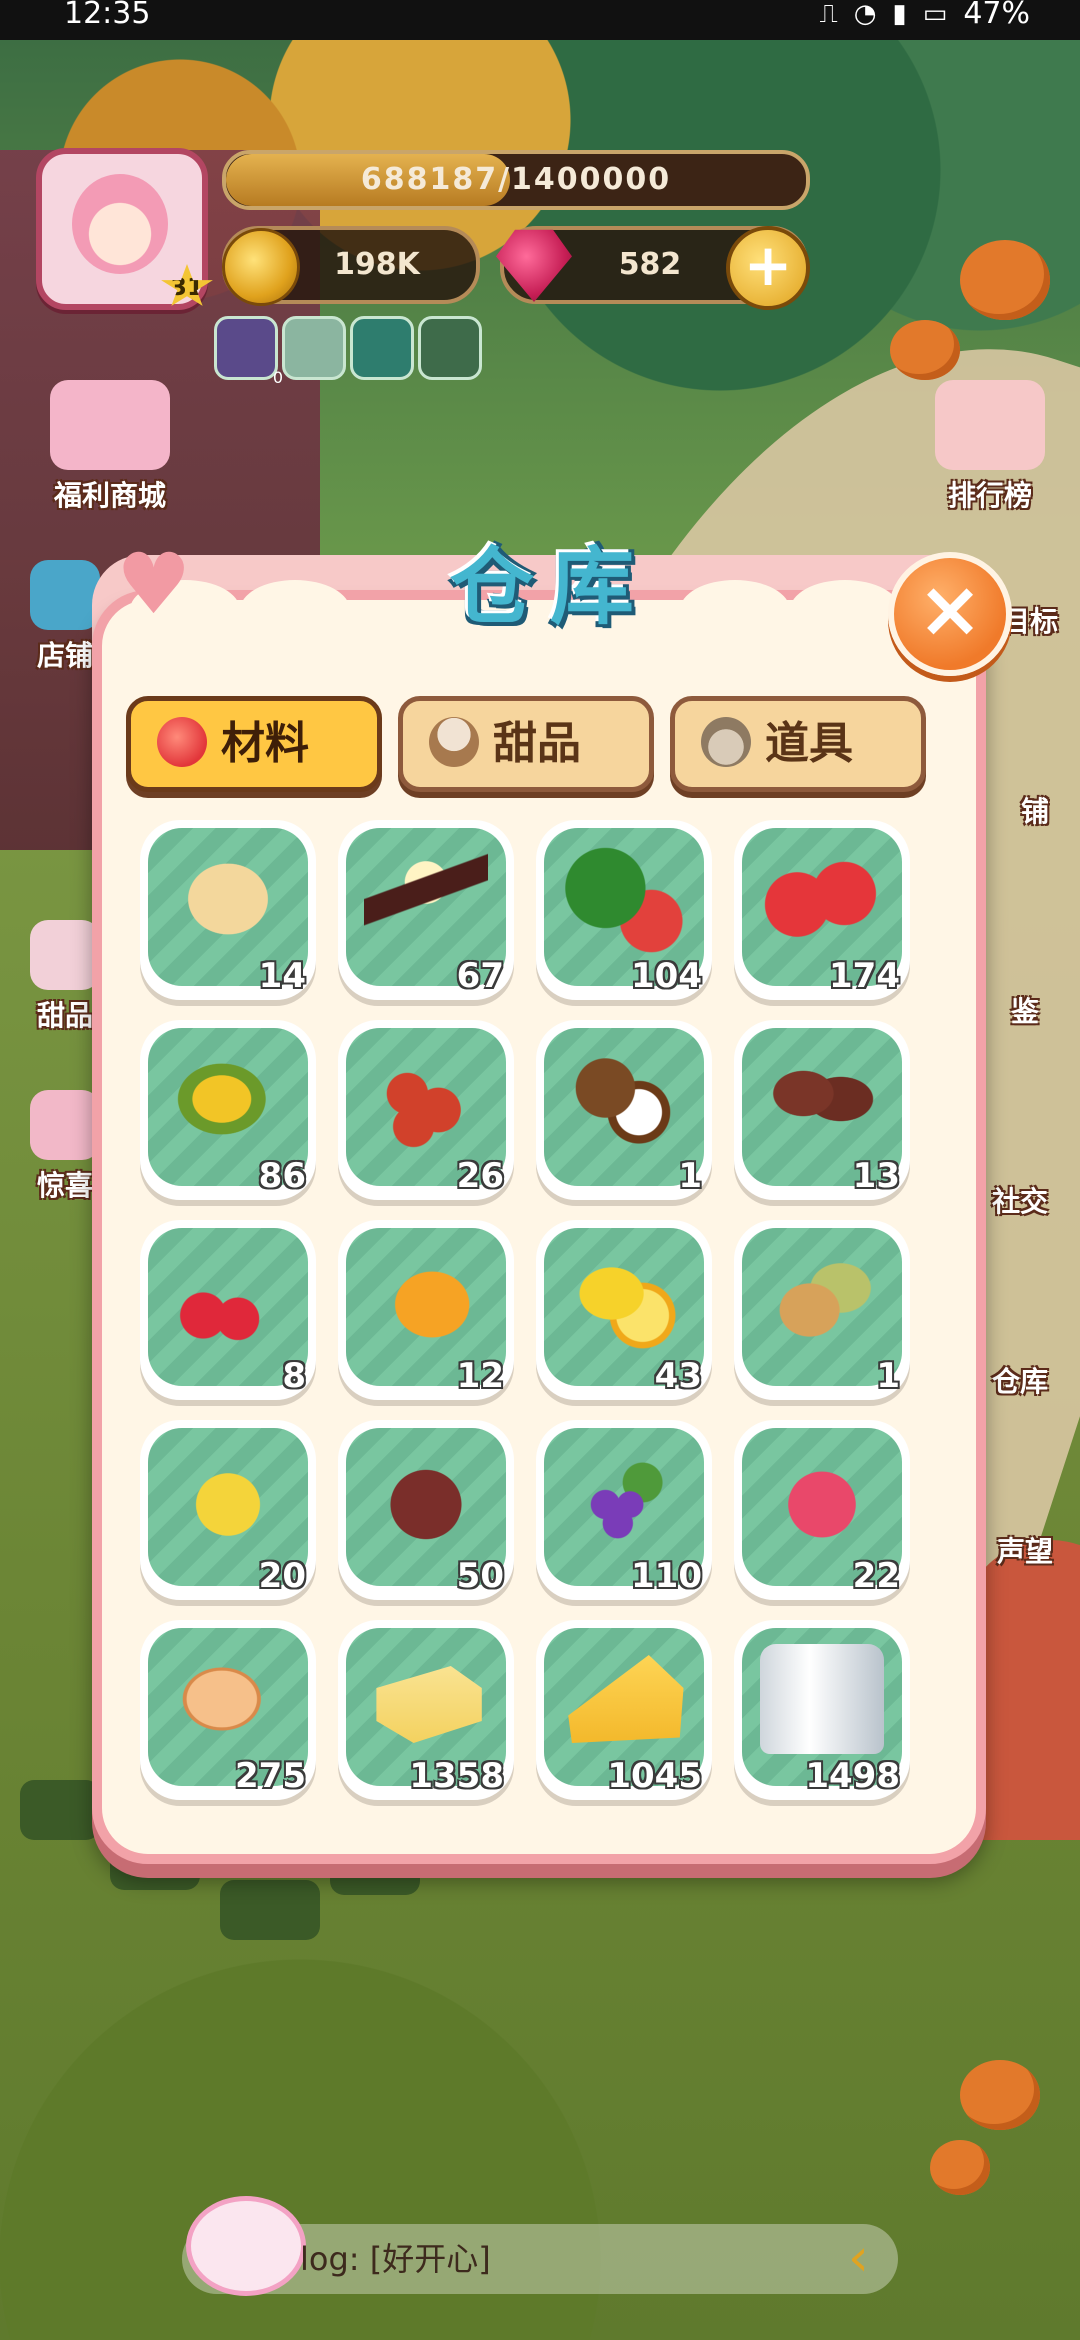  I want to click on tab-materials-label: 材料, so click(265, 743).